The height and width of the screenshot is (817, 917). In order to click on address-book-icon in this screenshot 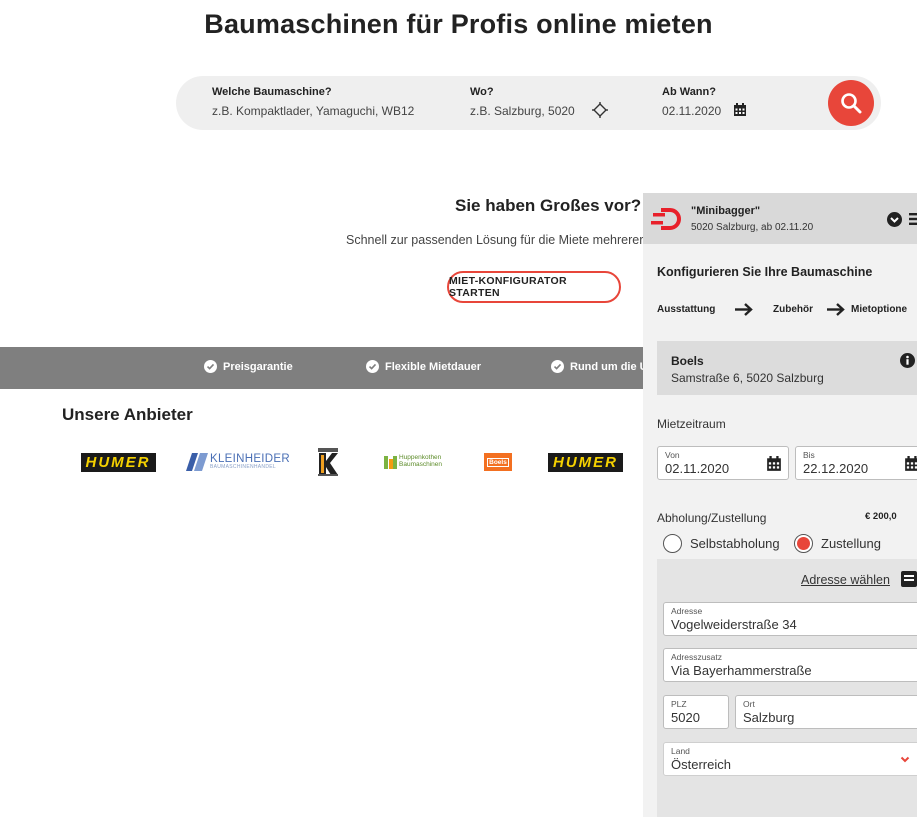, I will do `click(909, 579)`.